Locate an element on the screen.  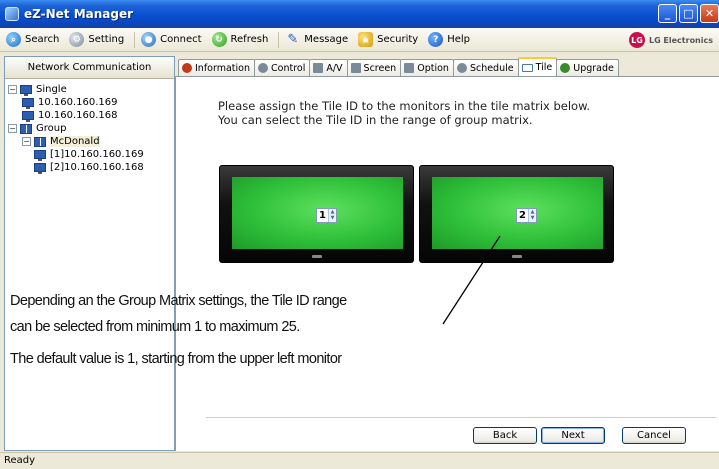
brand: LG LG Electronics is located at coordinates (670, 40).